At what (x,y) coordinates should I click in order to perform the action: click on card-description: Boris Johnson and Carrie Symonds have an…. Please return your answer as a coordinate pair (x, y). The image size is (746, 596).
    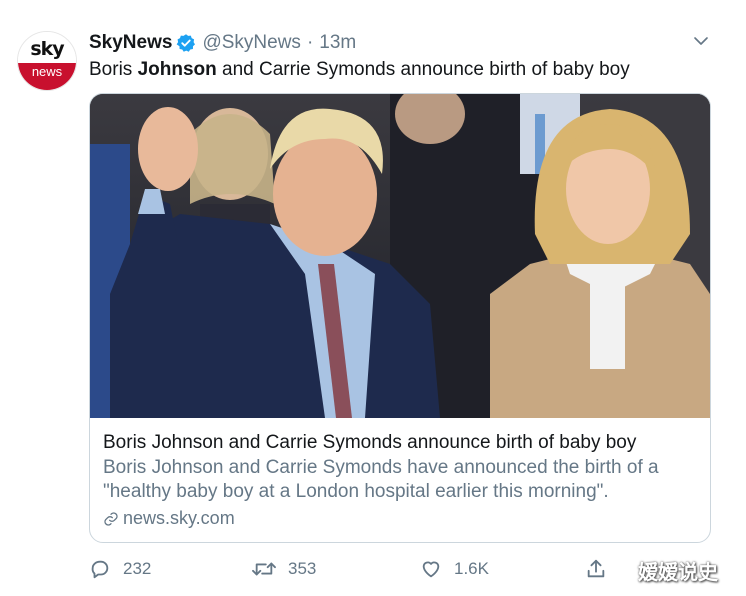
    Looking at the image, I should click on (381, 479).